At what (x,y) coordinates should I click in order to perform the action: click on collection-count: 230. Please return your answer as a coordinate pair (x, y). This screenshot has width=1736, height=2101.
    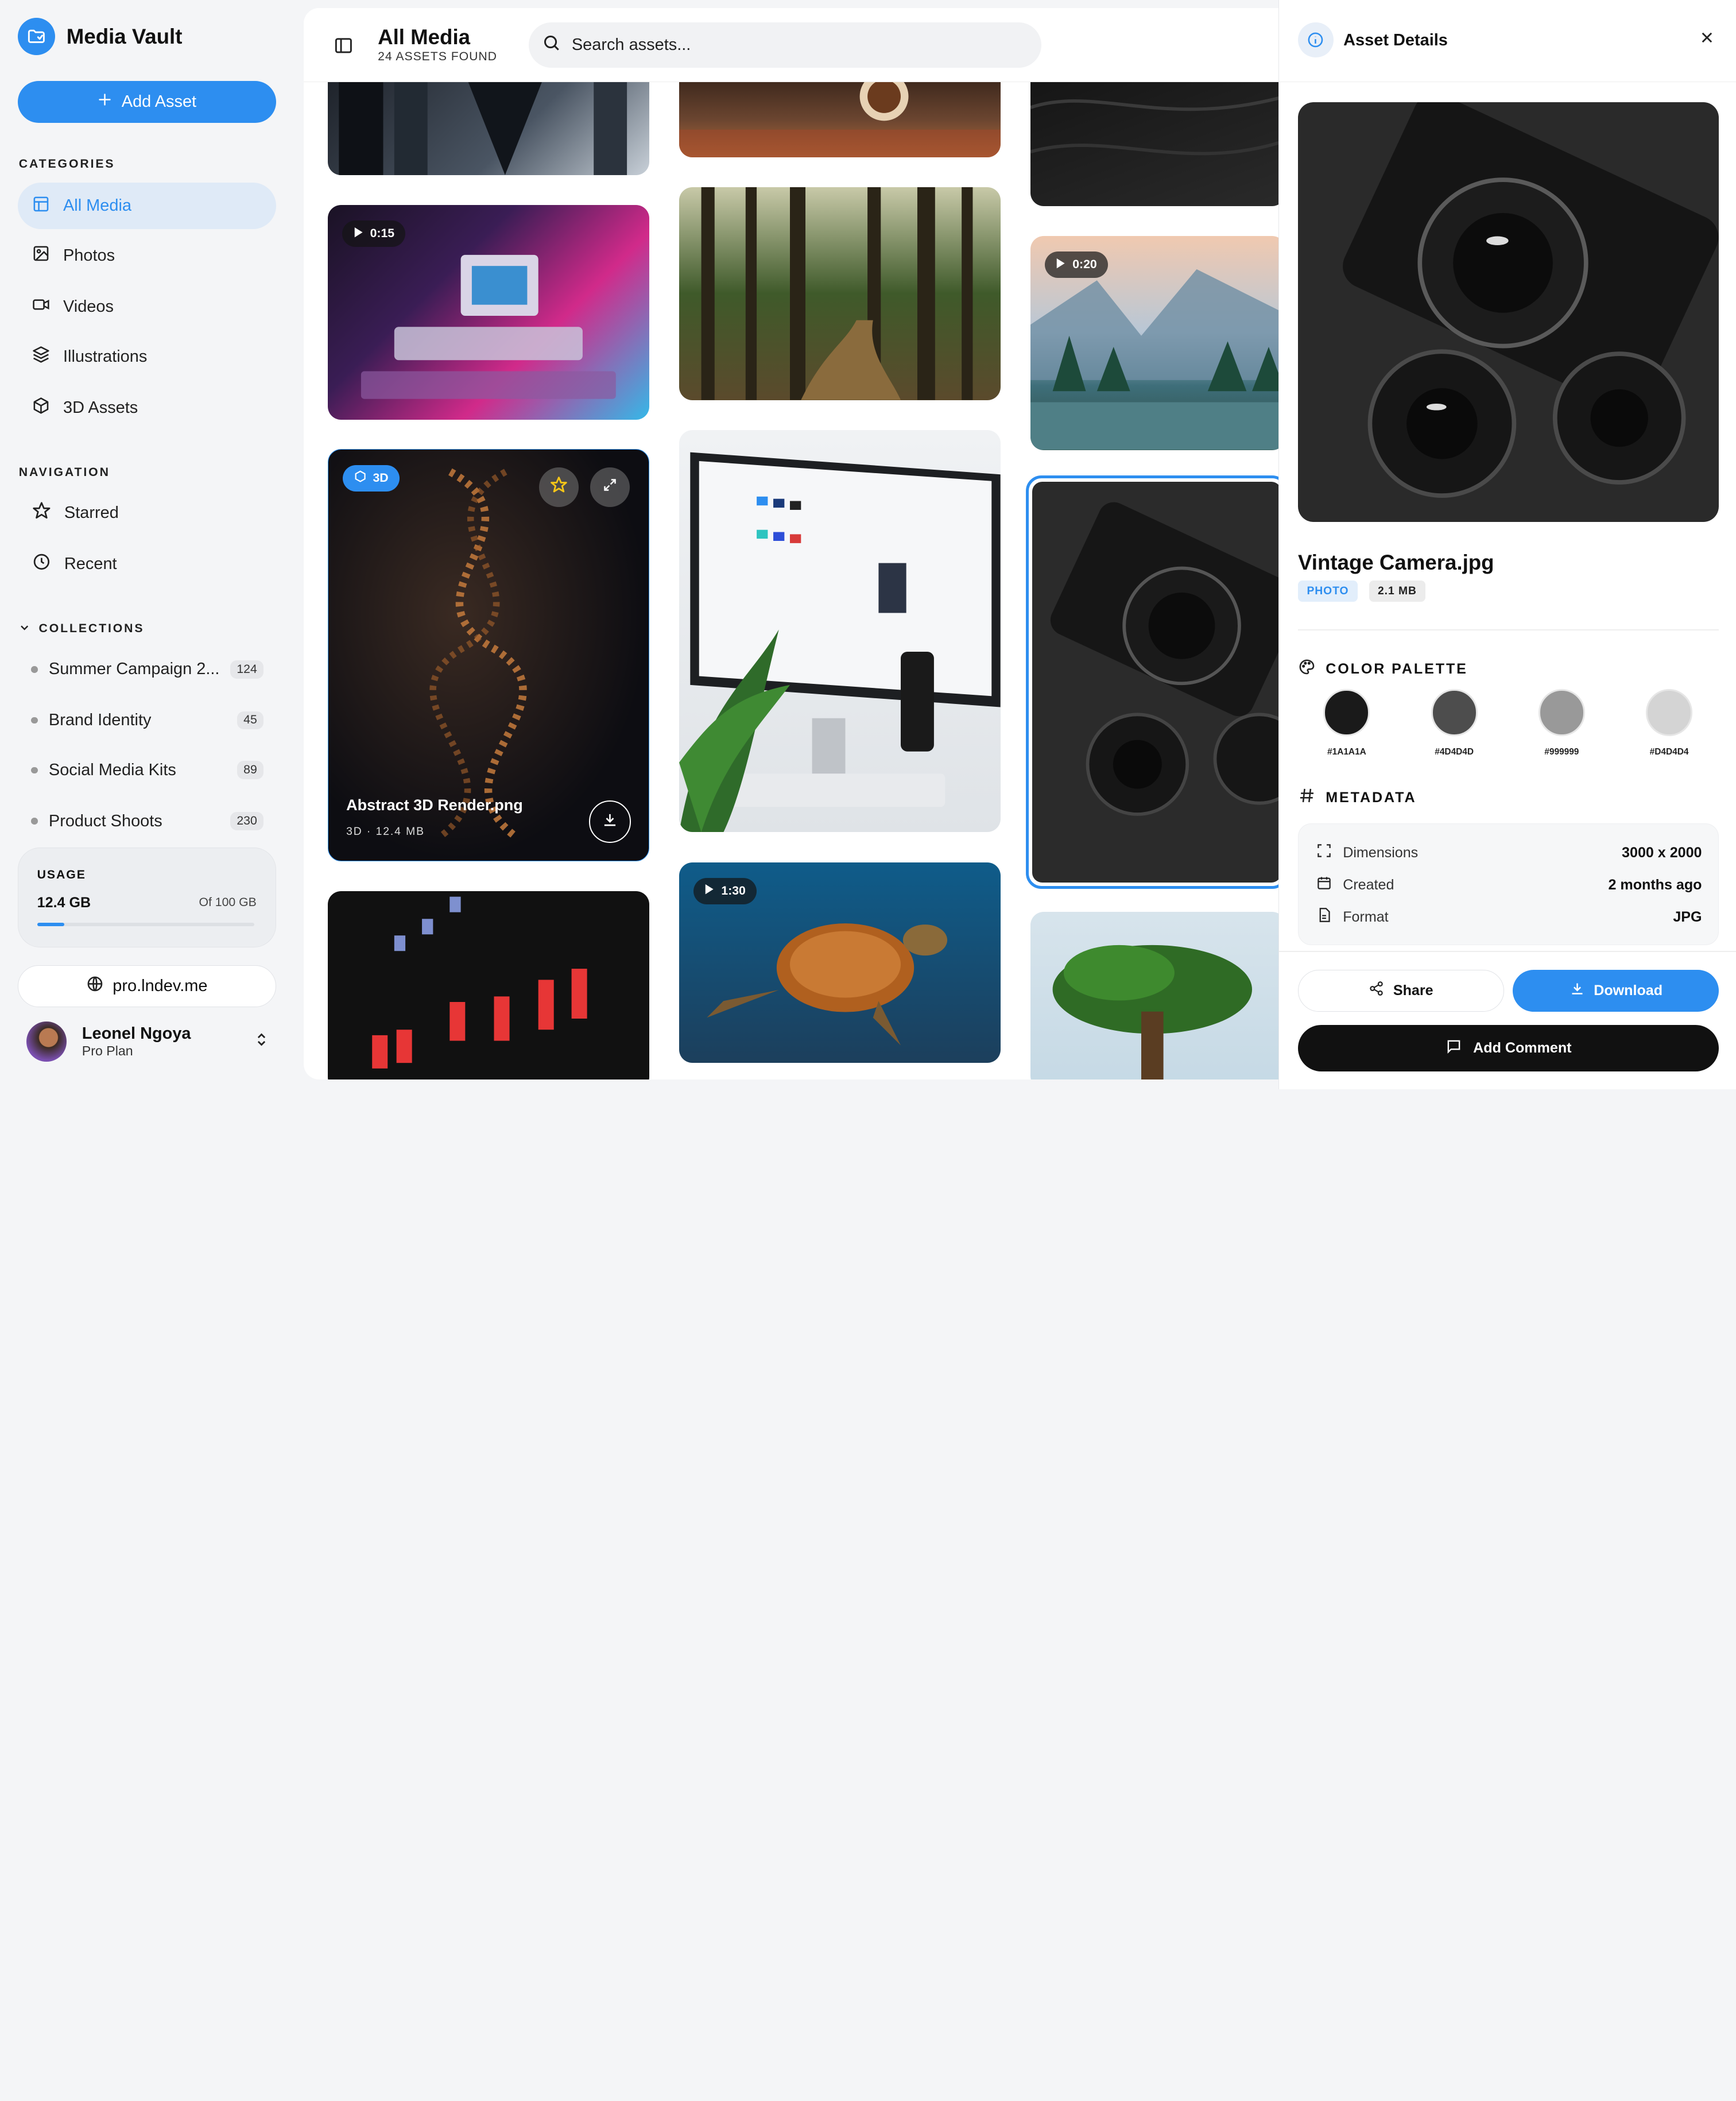
    Looking at the image, I should click on (247, 821).